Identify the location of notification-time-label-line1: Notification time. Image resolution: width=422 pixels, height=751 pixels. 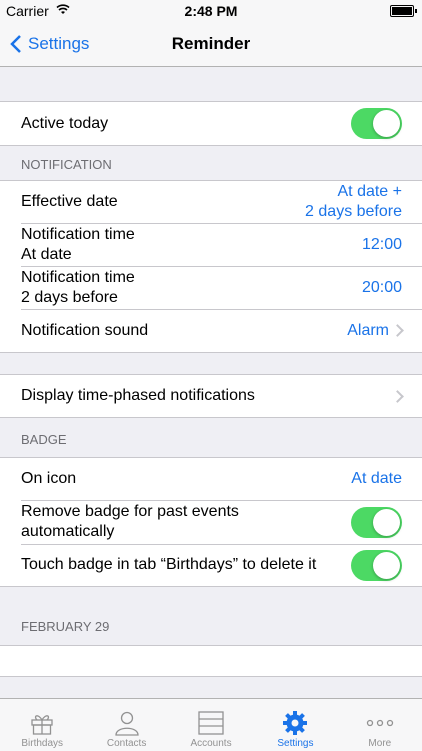
(78, 234).